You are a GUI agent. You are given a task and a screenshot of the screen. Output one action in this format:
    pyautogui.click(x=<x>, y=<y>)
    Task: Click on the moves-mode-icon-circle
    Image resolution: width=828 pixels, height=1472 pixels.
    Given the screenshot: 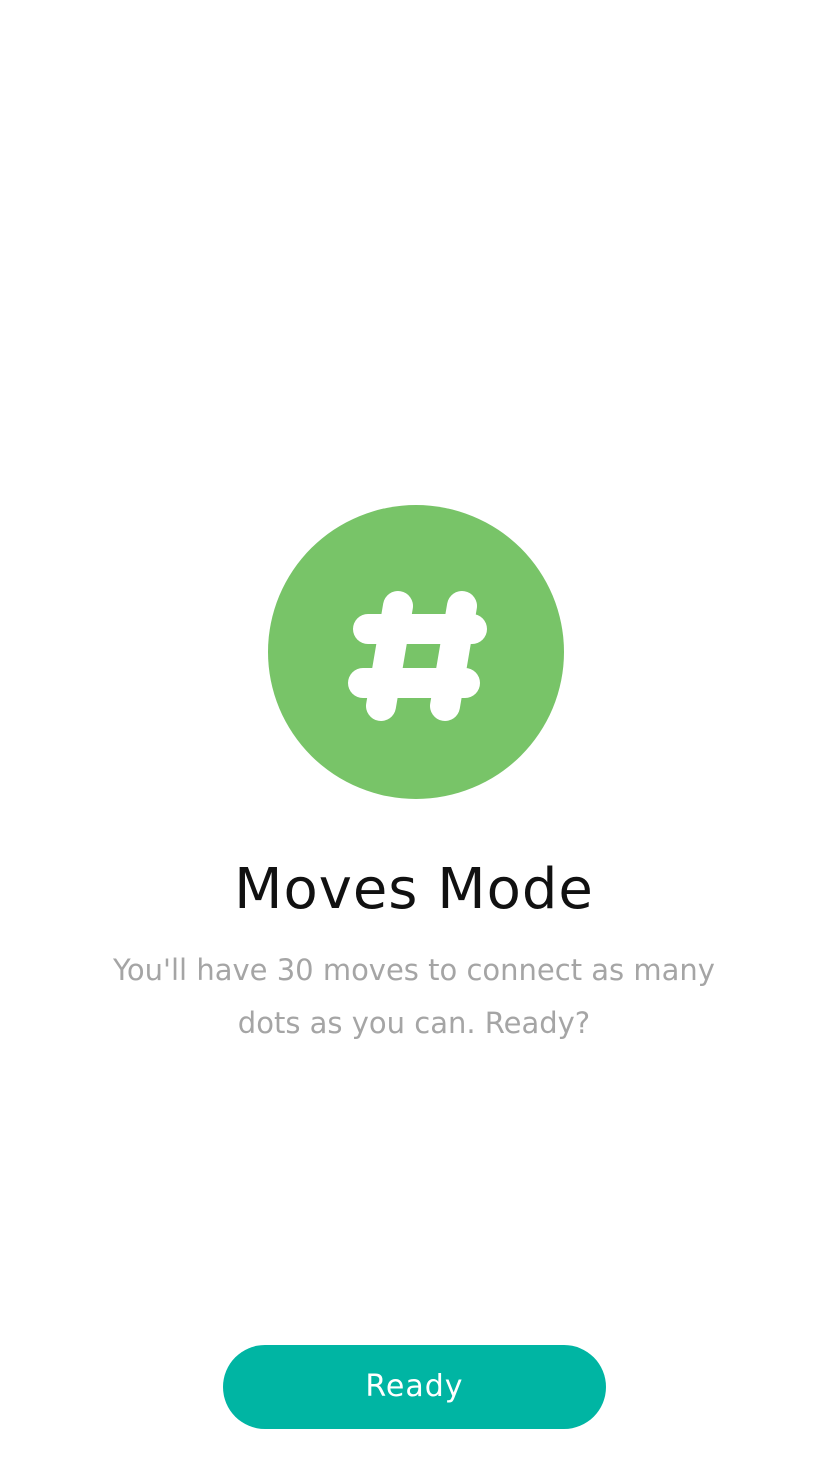 What is the action you would take?
    pyautogui.click(x=416, y=652)
    